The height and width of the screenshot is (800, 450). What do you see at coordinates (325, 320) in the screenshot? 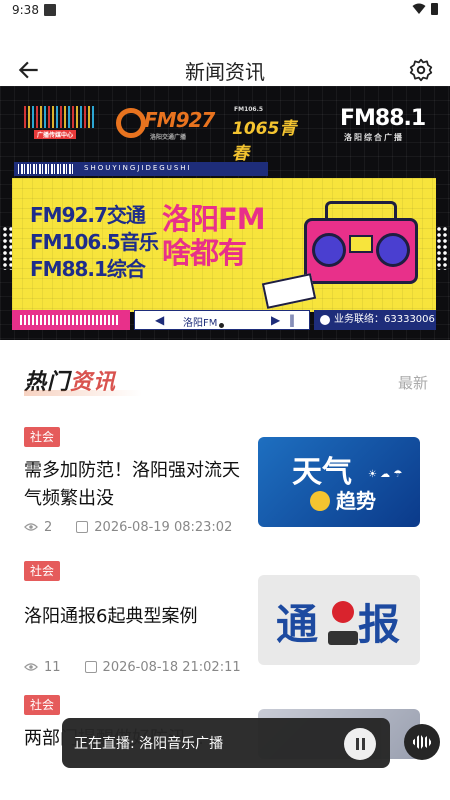
I see `phone-icon` at bounding box center [325, 320].